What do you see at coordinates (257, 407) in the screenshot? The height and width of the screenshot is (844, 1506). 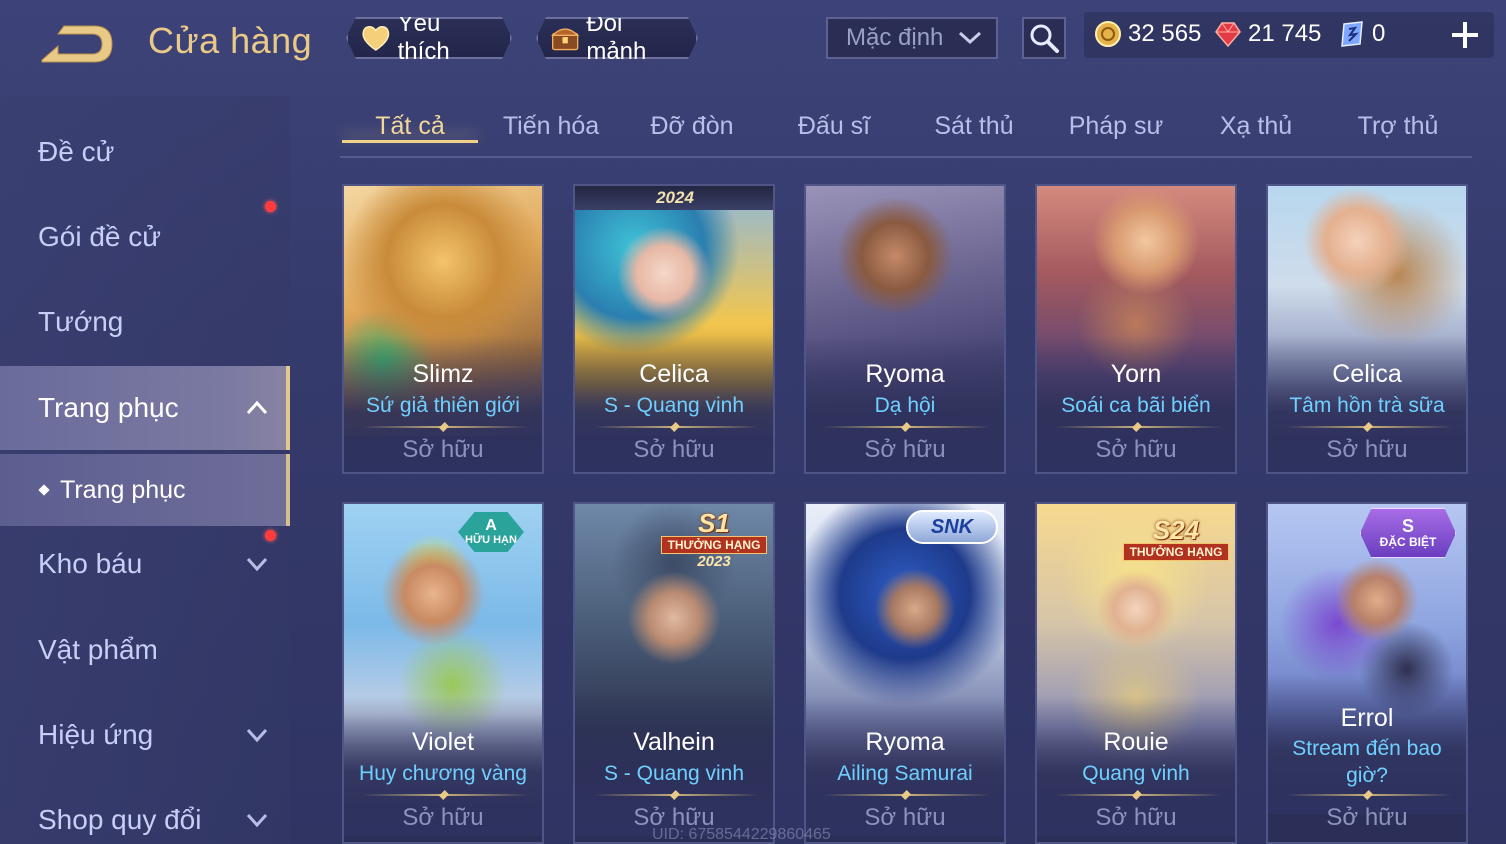 I see `chevron-up-icon` at bounding box center [257, 407].